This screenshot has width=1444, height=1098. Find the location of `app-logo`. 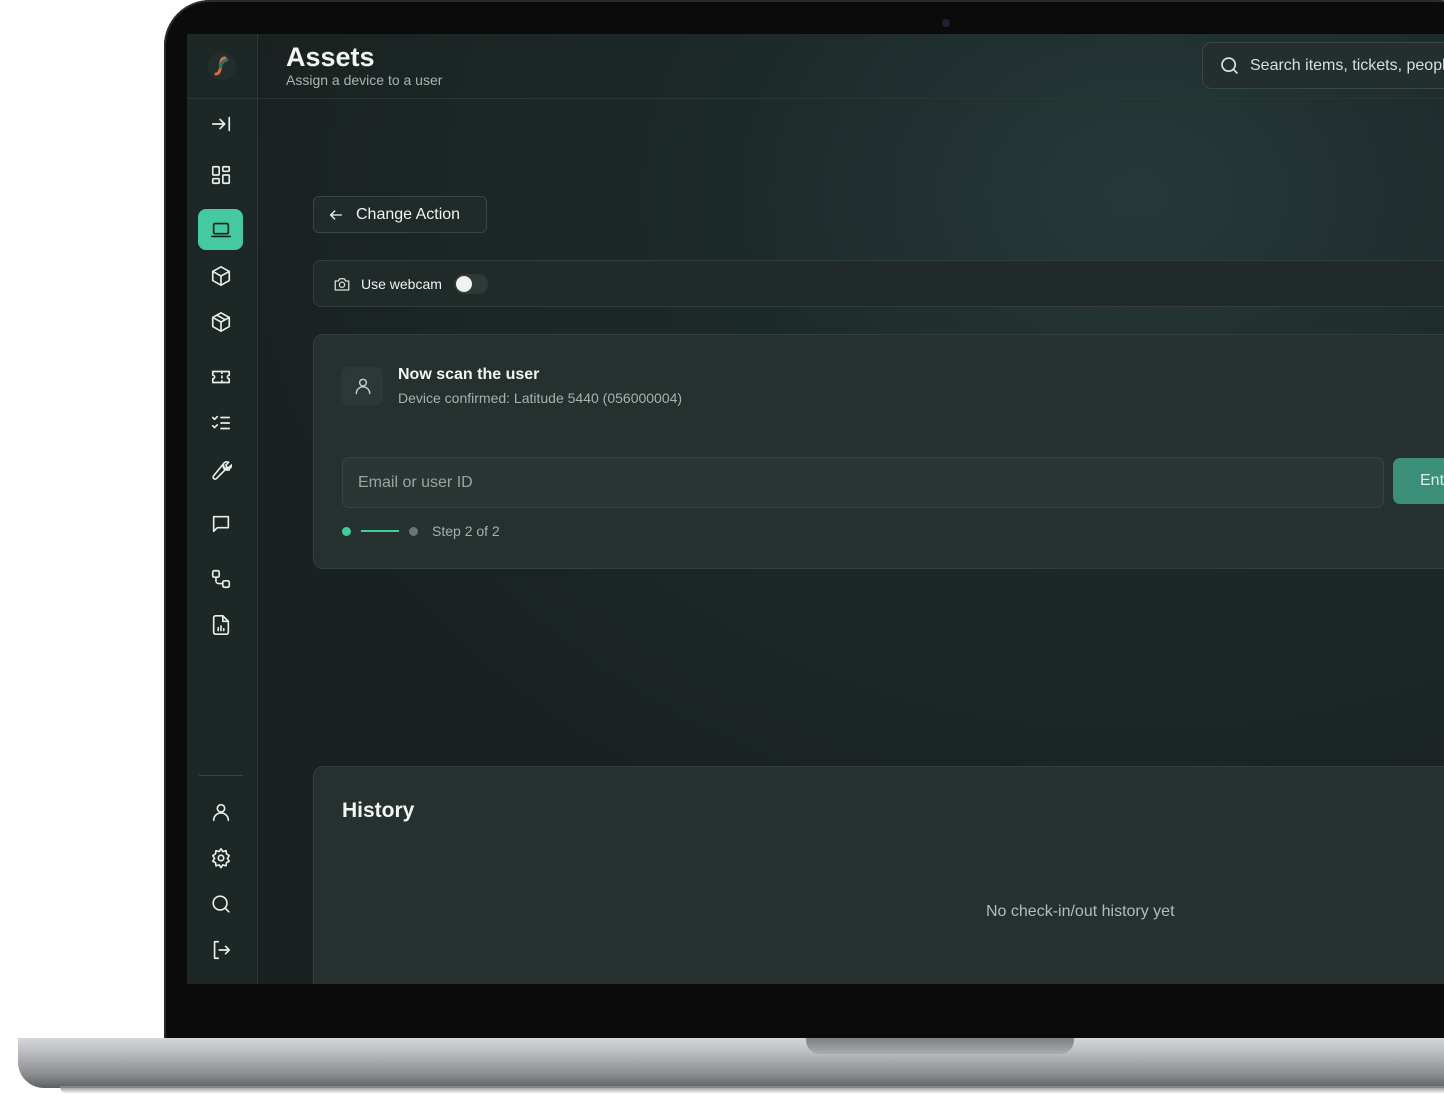

app-logo is located at coordinates (222, 66).